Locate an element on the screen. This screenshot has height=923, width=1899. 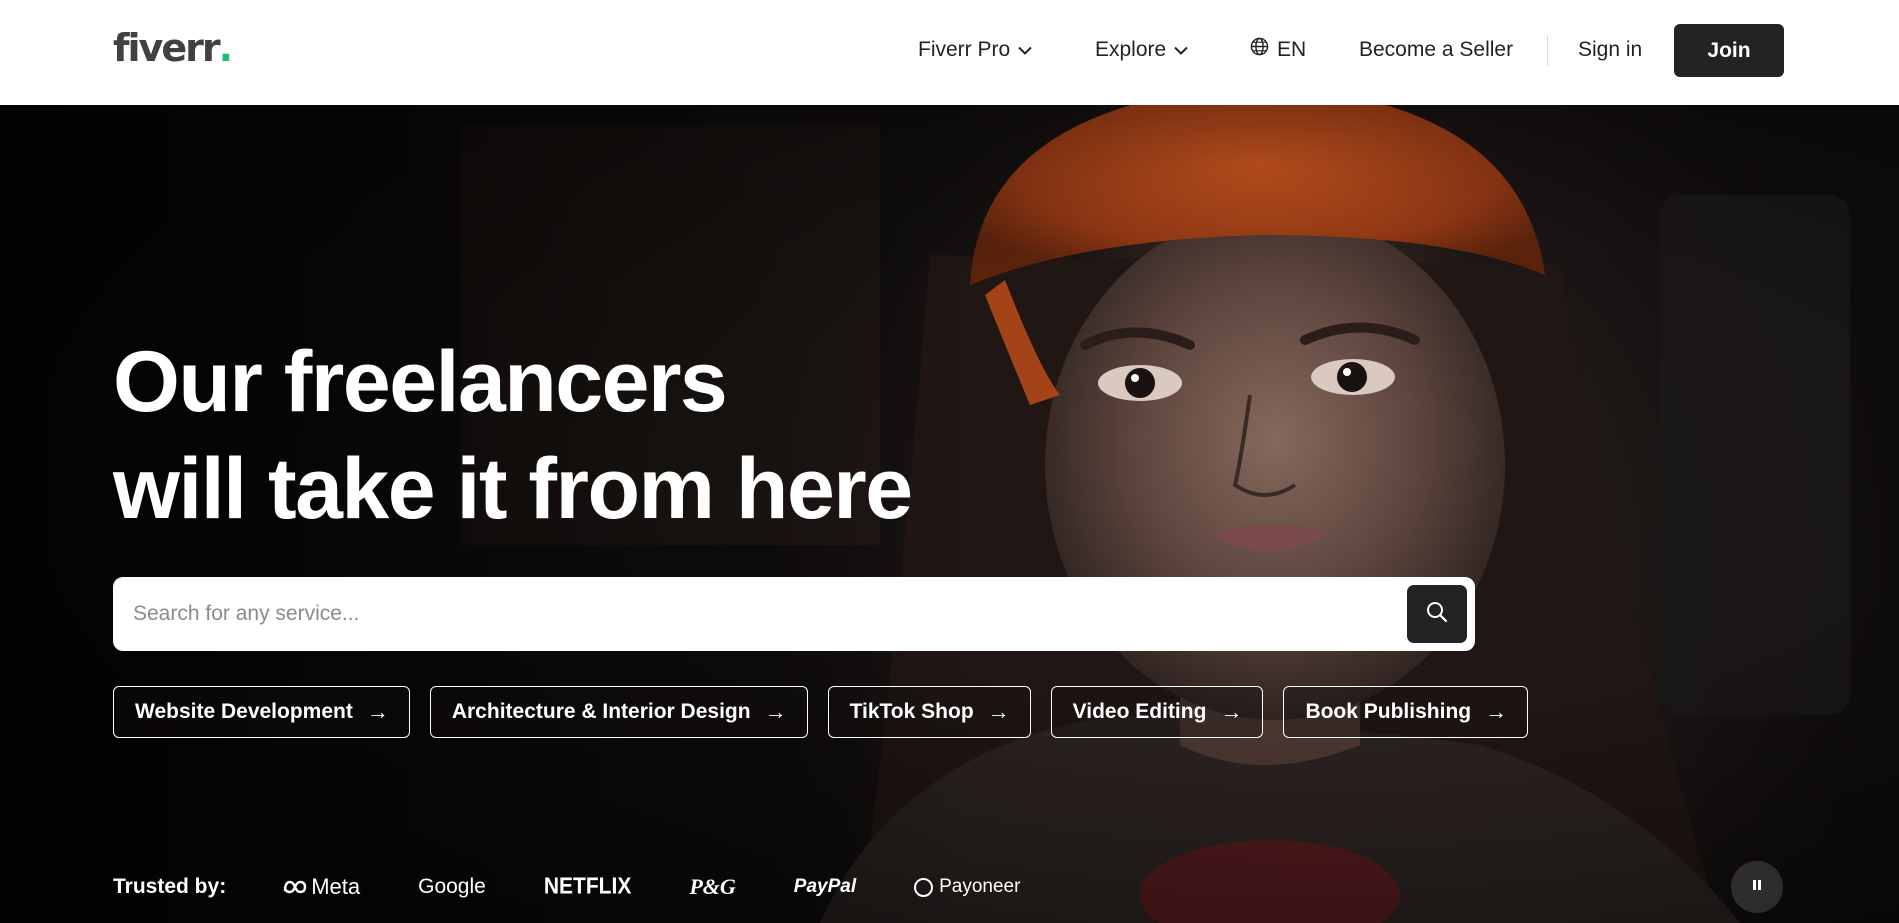
logo-text: fiverr is located at coordinates (167, 48).